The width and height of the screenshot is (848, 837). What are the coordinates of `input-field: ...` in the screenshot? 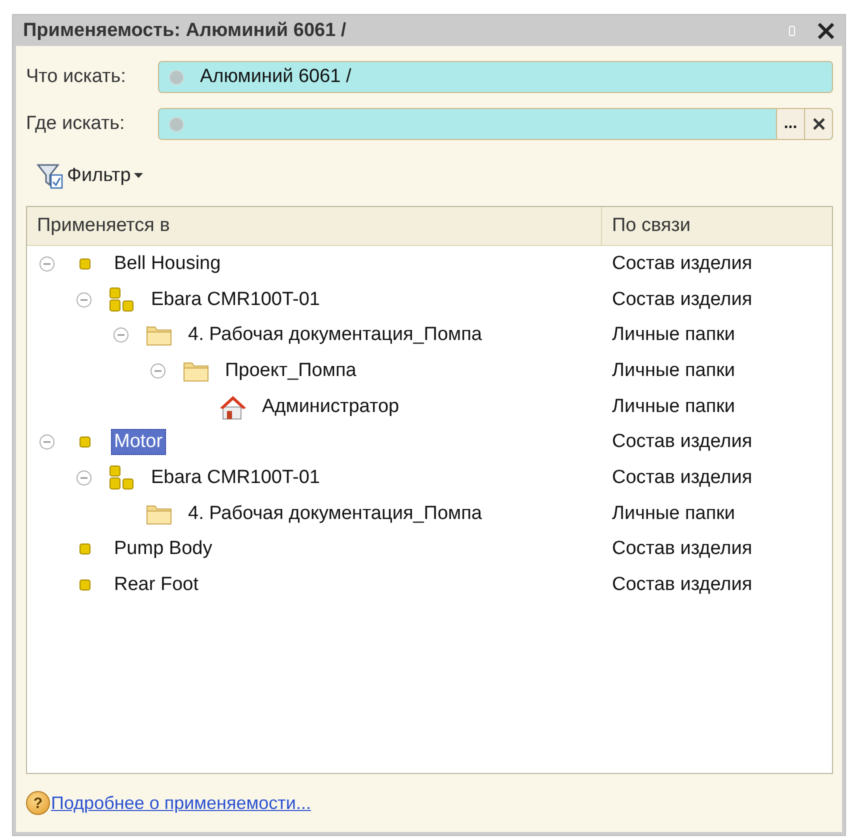 It's located at (495, 124).